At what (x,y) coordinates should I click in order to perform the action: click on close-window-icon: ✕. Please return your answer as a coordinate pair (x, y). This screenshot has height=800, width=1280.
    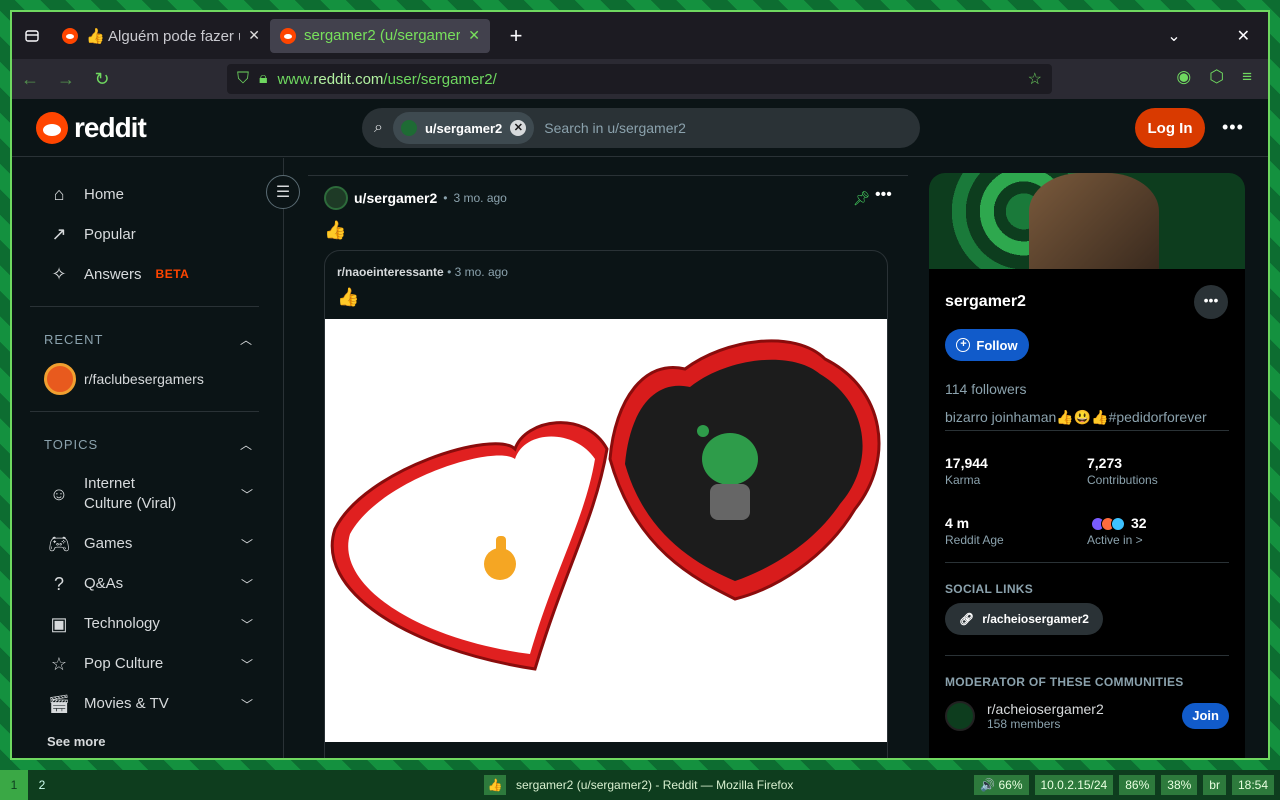
    Looking at the image, I should click on (1243, 36).